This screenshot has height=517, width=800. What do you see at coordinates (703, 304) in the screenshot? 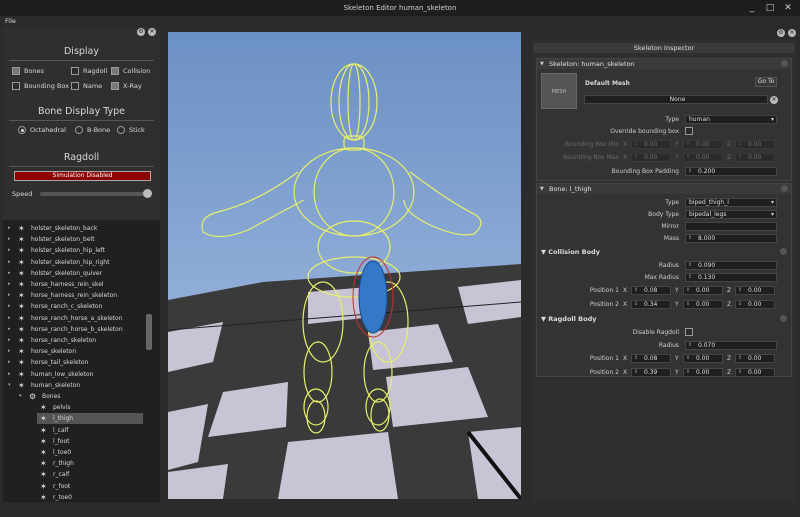
I see `collision-p2-y: 0.00` at bounding box center [703, 304].